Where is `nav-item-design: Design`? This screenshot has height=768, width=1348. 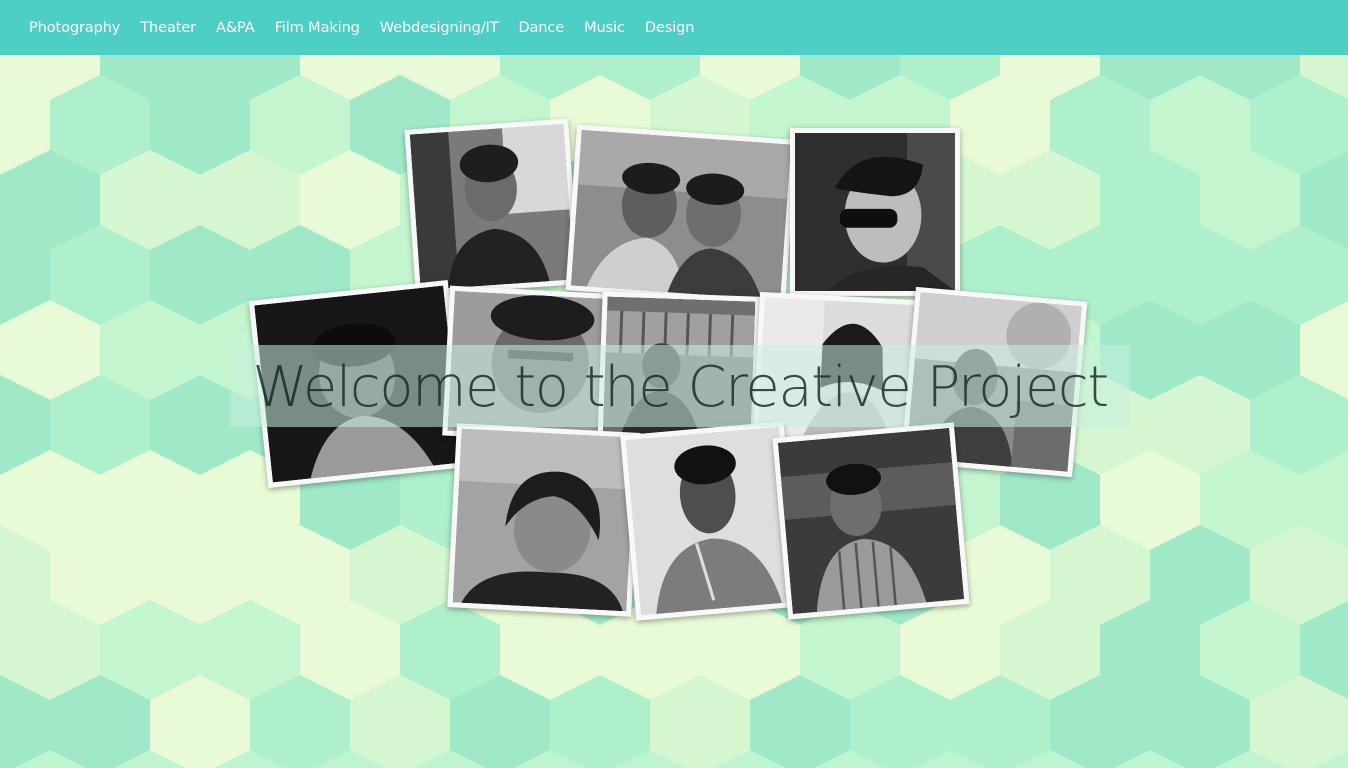
nav-item-design: Design is located at coordinates (669, 28).